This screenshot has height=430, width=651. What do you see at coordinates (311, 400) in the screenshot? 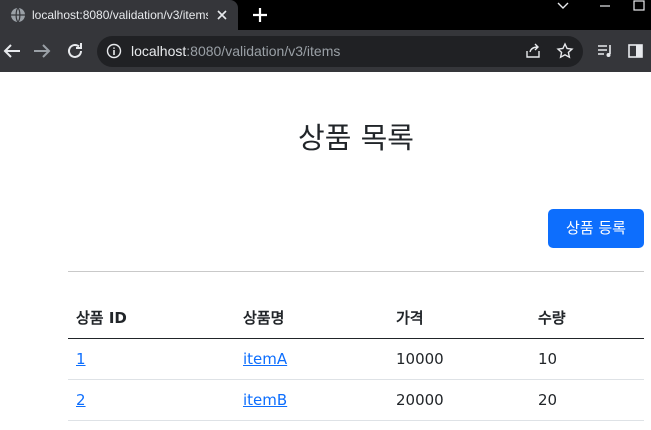
I see `cell-name: itemB` at bounding box center [311, 400].